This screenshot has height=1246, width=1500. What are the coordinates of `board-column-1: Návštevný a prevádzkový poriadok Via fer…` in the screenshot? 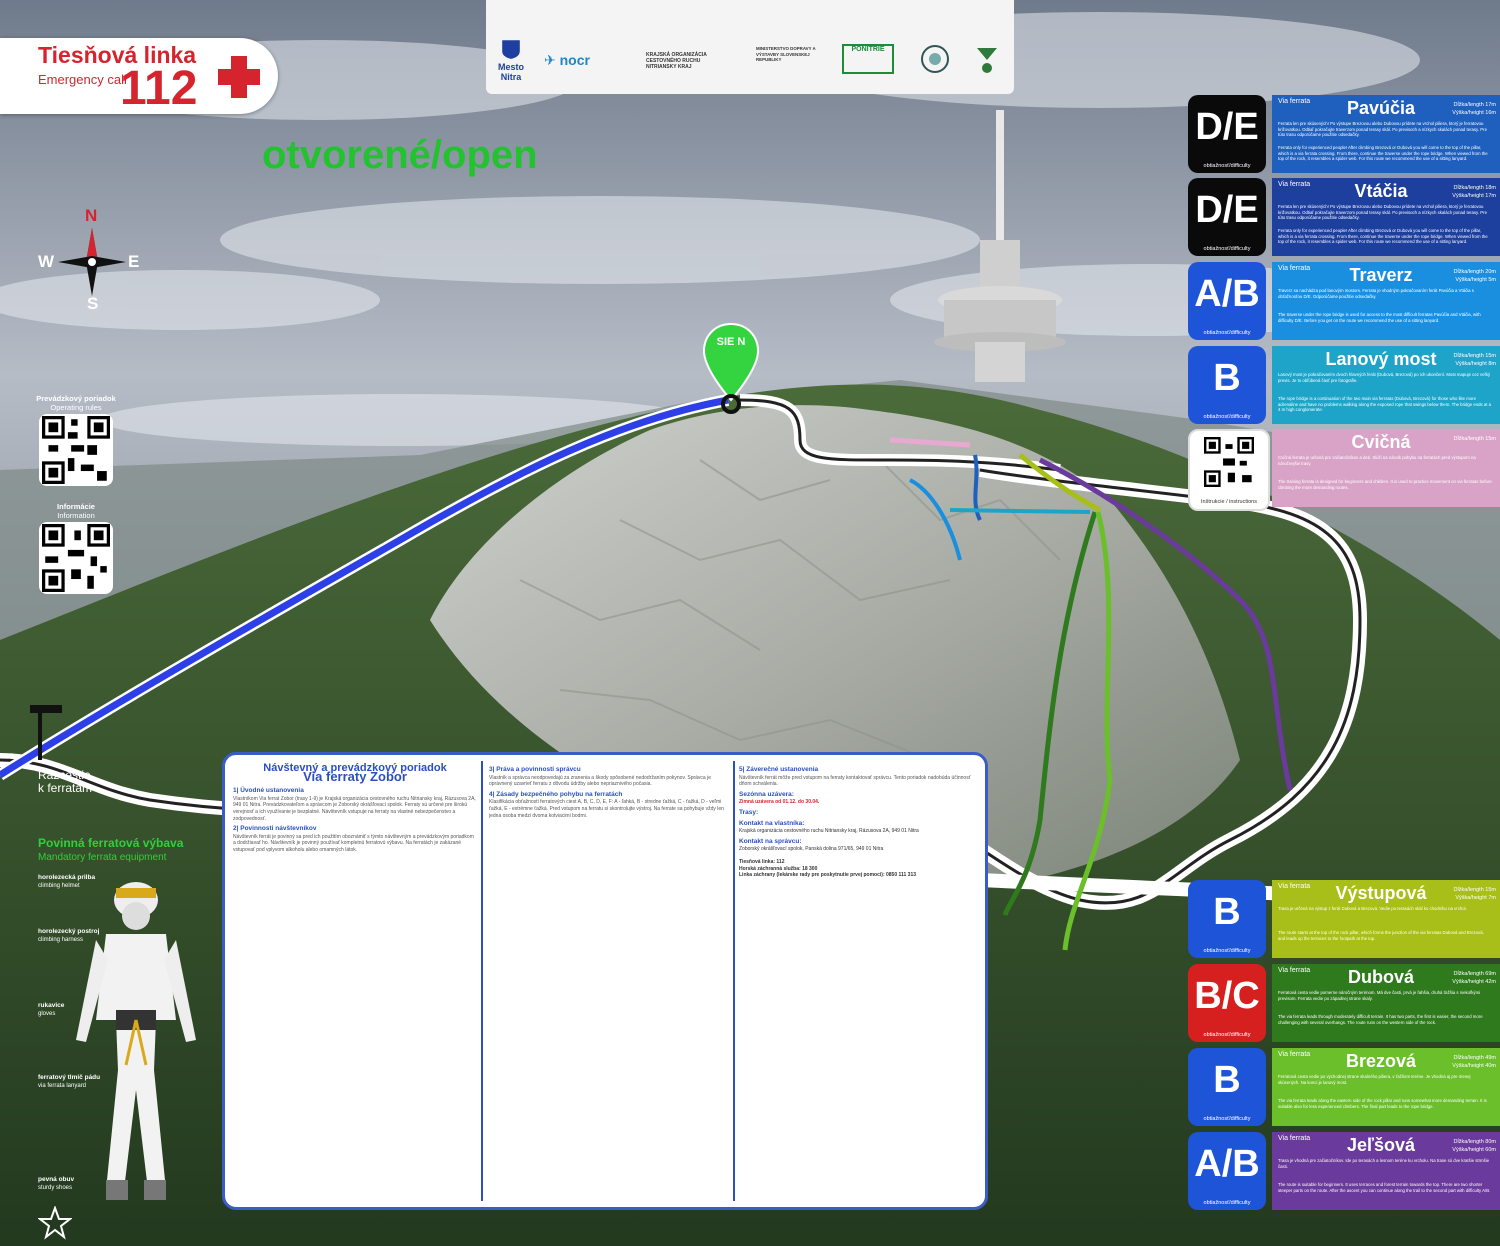 It's located at (355, 981).